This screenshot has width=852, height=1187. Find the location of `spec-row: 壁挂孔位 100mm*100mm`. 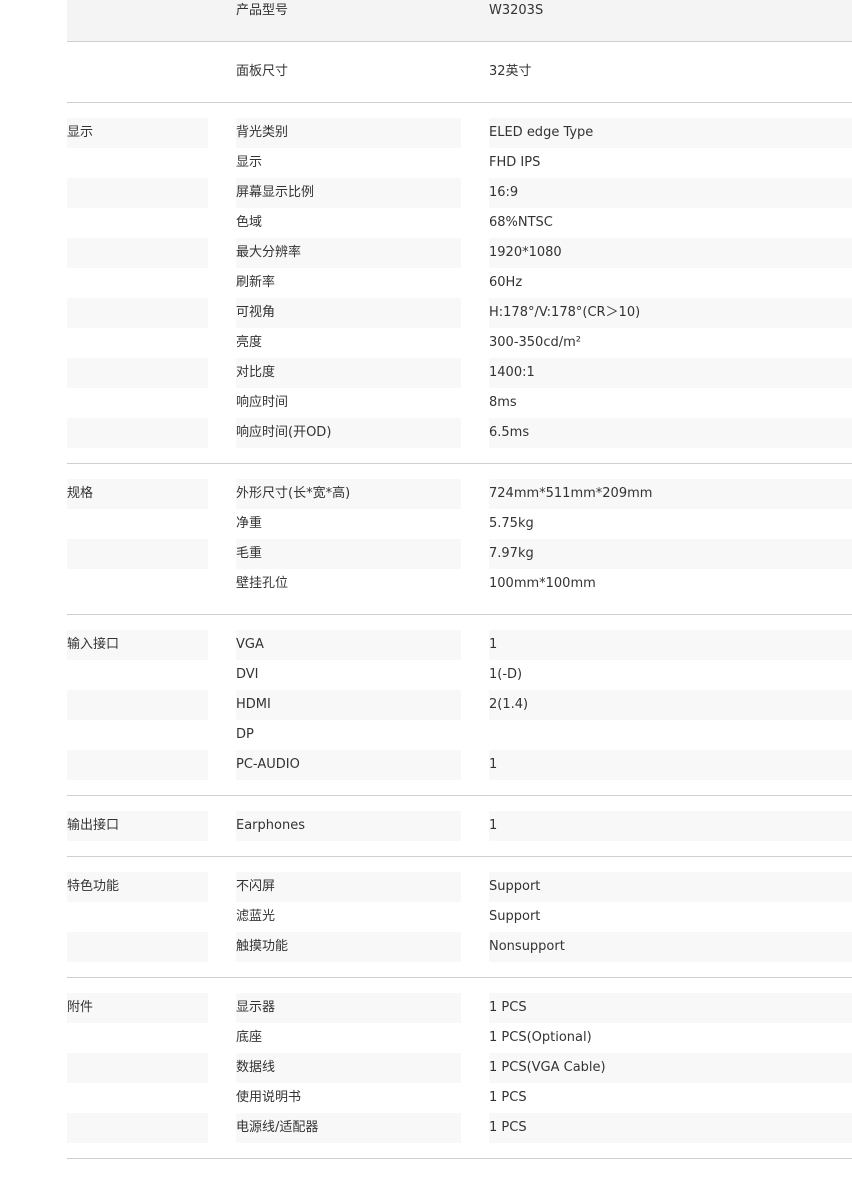

spec-row: 壁挂孔位 100mm*100mm is located at coordinates (459, 584).